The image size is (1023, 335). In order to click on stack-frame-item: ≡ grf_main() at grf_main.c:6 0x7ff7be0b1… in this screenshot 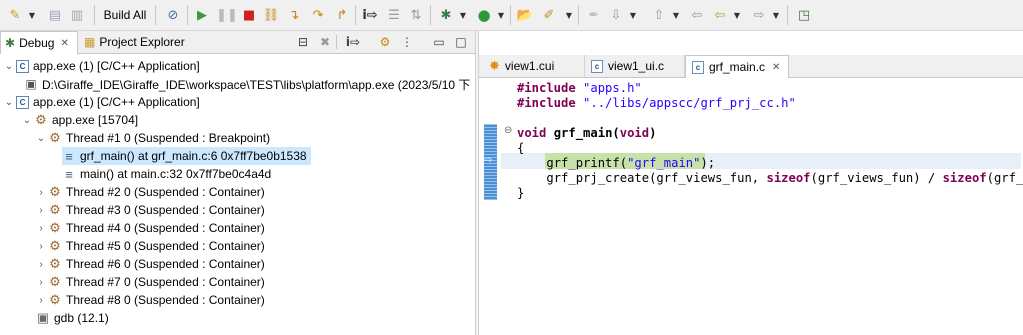, I will do `click(186, 156)`.